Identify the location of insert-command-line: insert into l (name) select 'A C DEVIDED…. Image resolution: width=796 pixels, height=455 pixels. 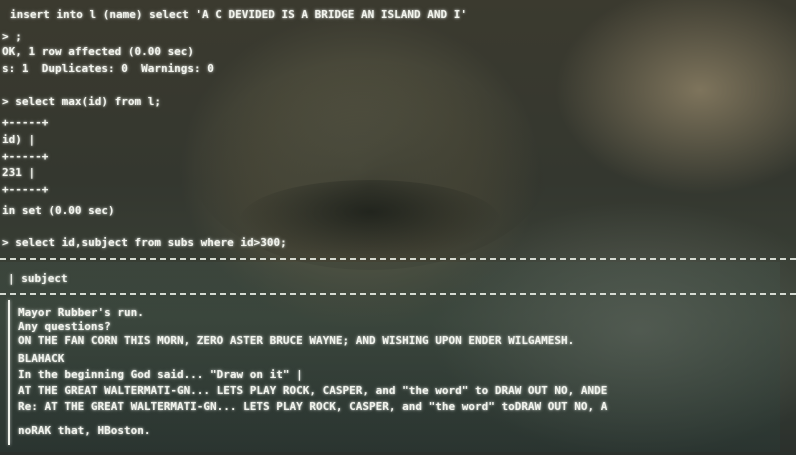
(238, 14).